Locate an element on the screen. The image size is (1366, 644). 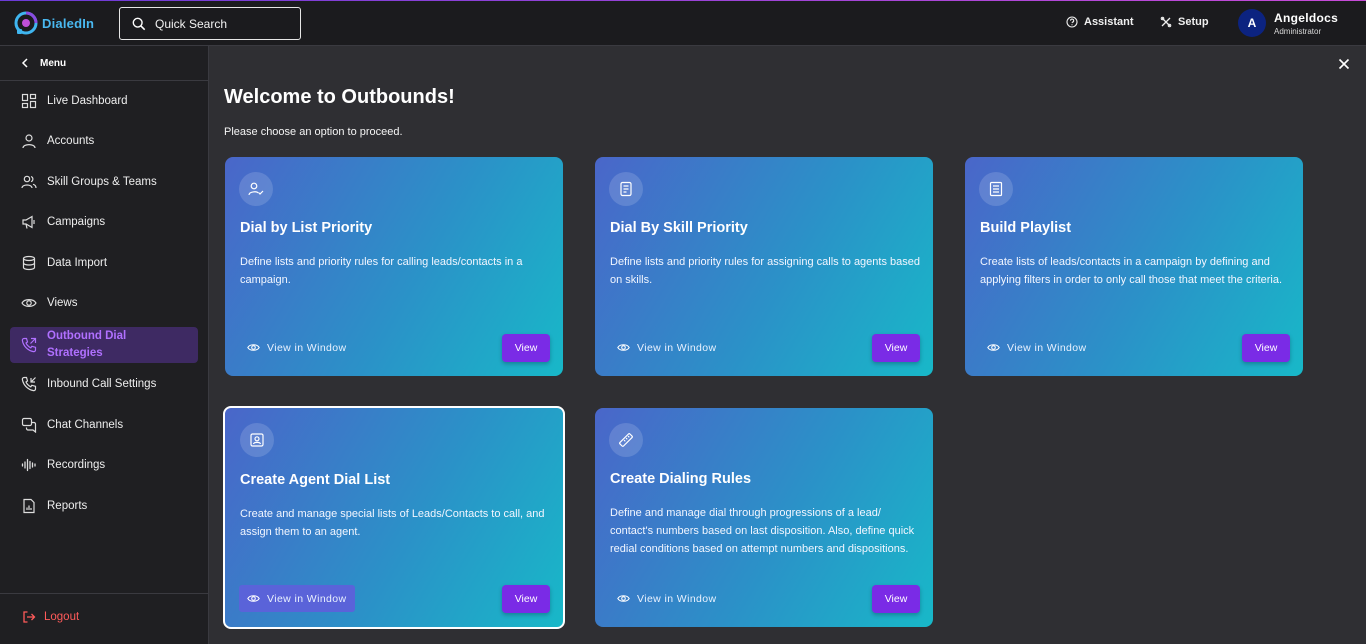
logout-button: Logout is located at coordinates (50, 617).